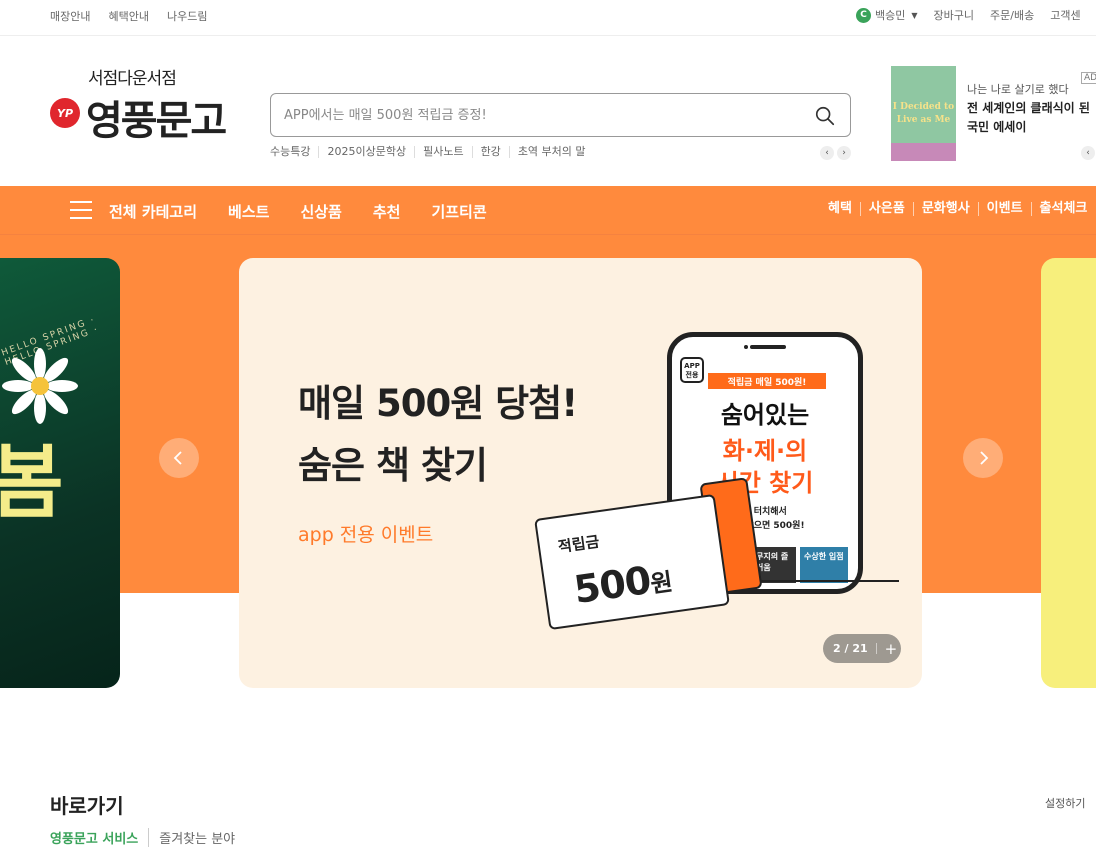  I want to click on popular-keywords: 수능특강 2025이상문학상 필사노트 한강 초역 부처의 말, so click(432, 152).